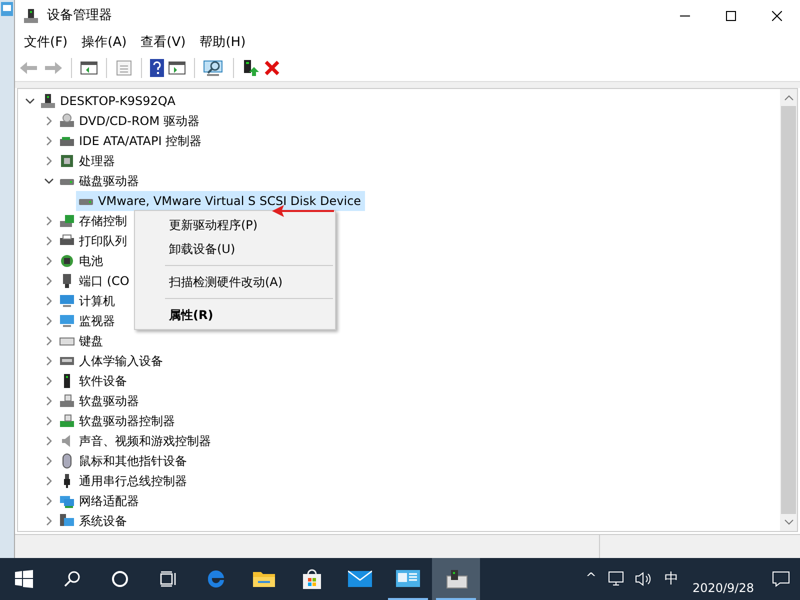 This screenshot has height=600, width=800. Describe the element at coordinates (591, 579) in the screenshot. I see `tray-chevron: ^` at that location.